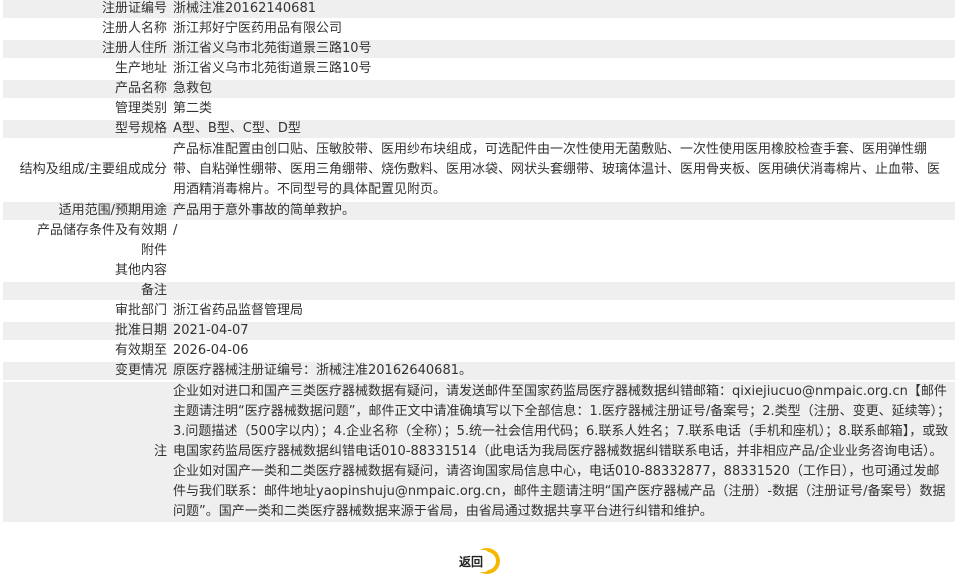  I want to click on row-production-address: 生产地址 浙江省义乌市北苑街道景三路10号, so click(479, 69).